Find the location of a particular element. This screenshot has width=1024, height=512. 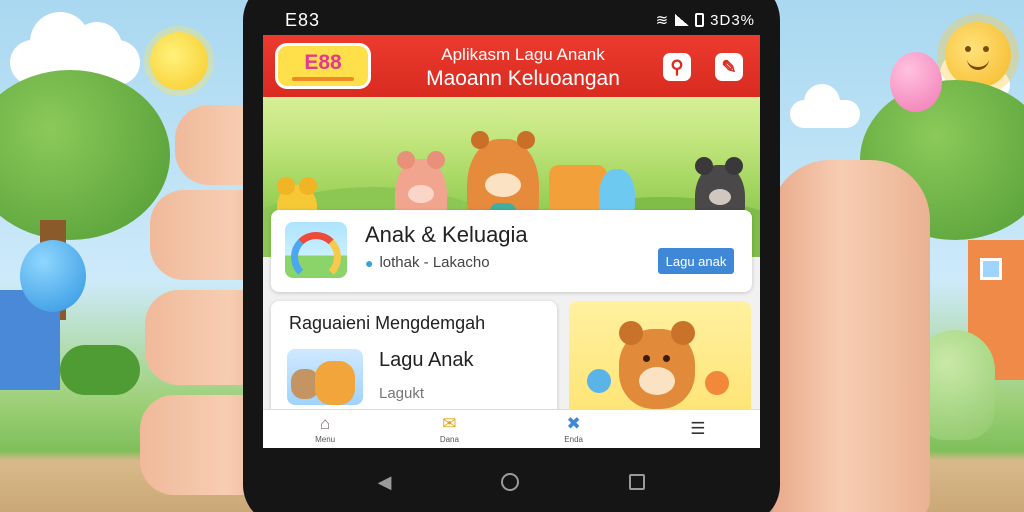

edit-icon: ✎ is located at coordinates (729, 66).